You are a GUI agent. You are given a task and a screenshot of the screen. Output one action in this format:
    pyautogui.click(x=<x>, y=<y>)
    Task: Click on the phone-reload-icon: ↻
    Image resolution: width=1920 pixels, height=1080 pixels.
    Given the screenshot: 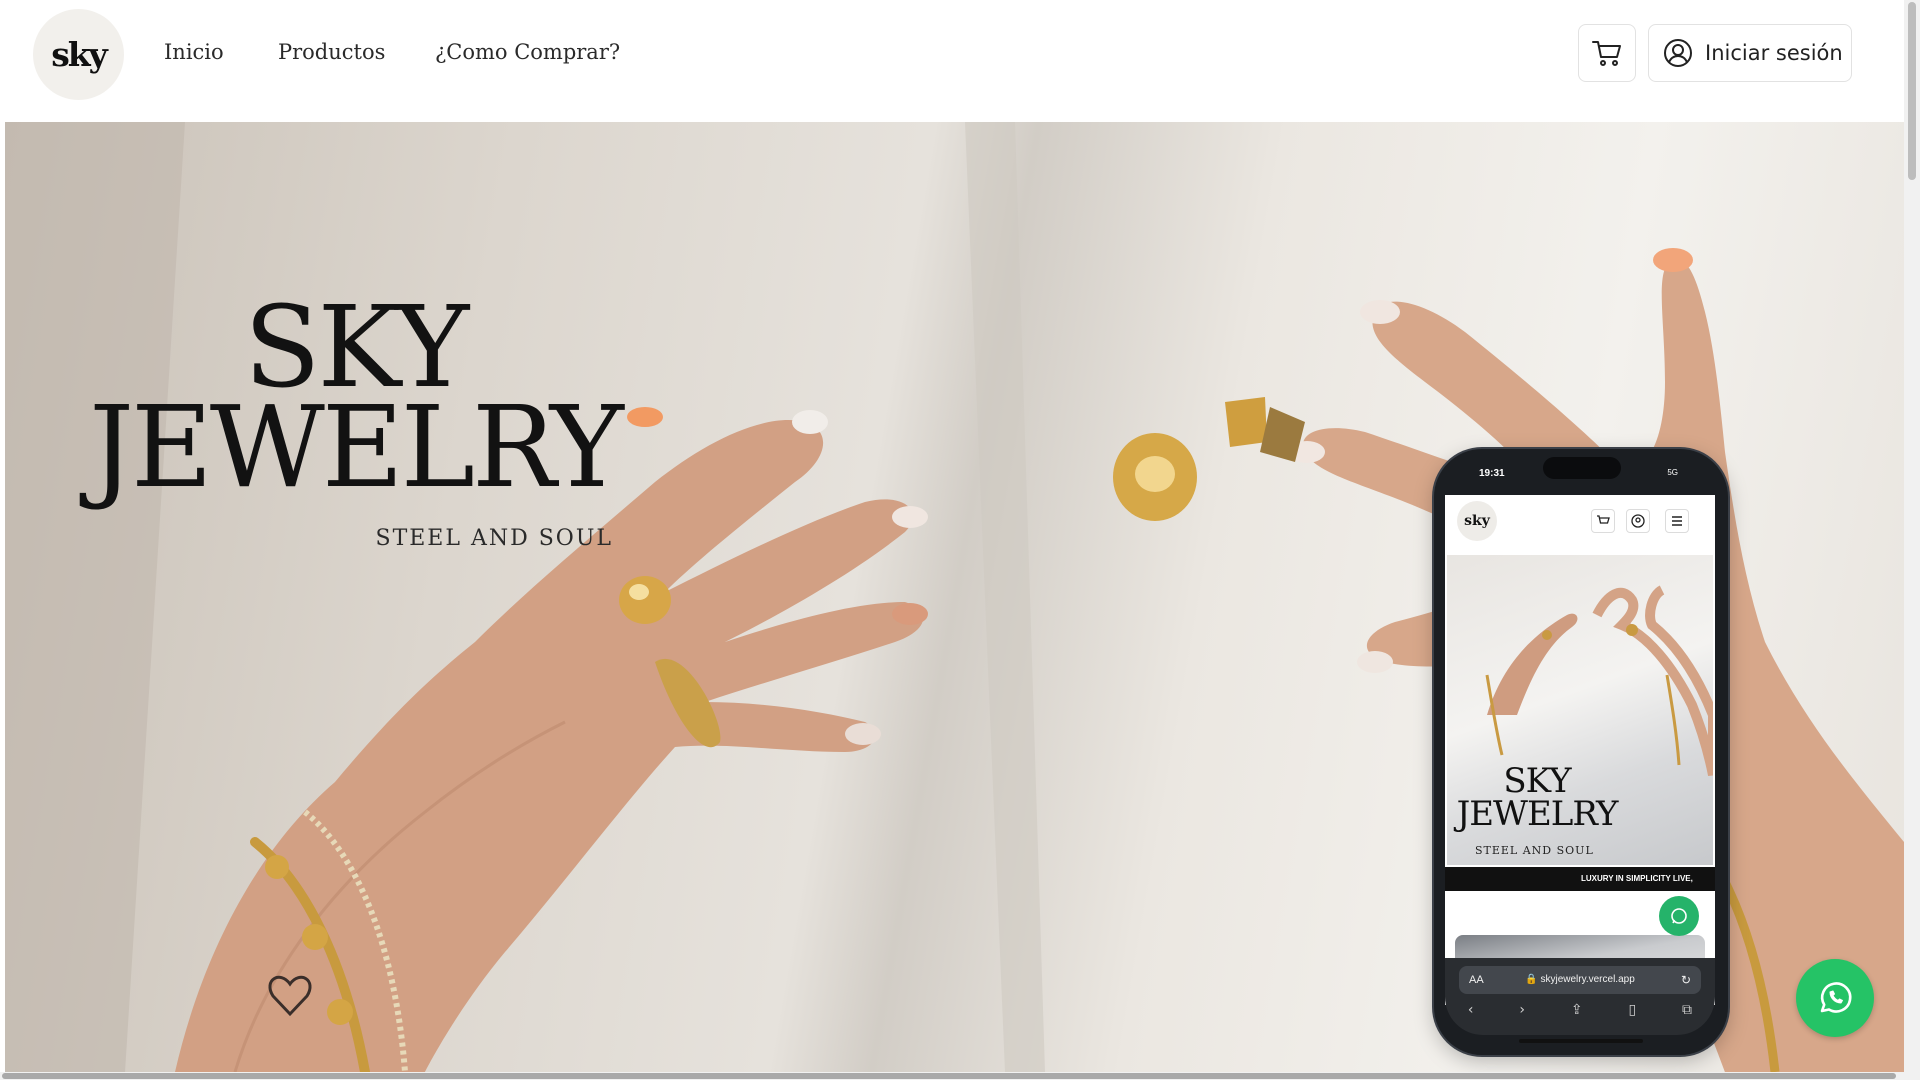 What is the action you would take?
    pyautogui.click(x=1685, y=980)
    